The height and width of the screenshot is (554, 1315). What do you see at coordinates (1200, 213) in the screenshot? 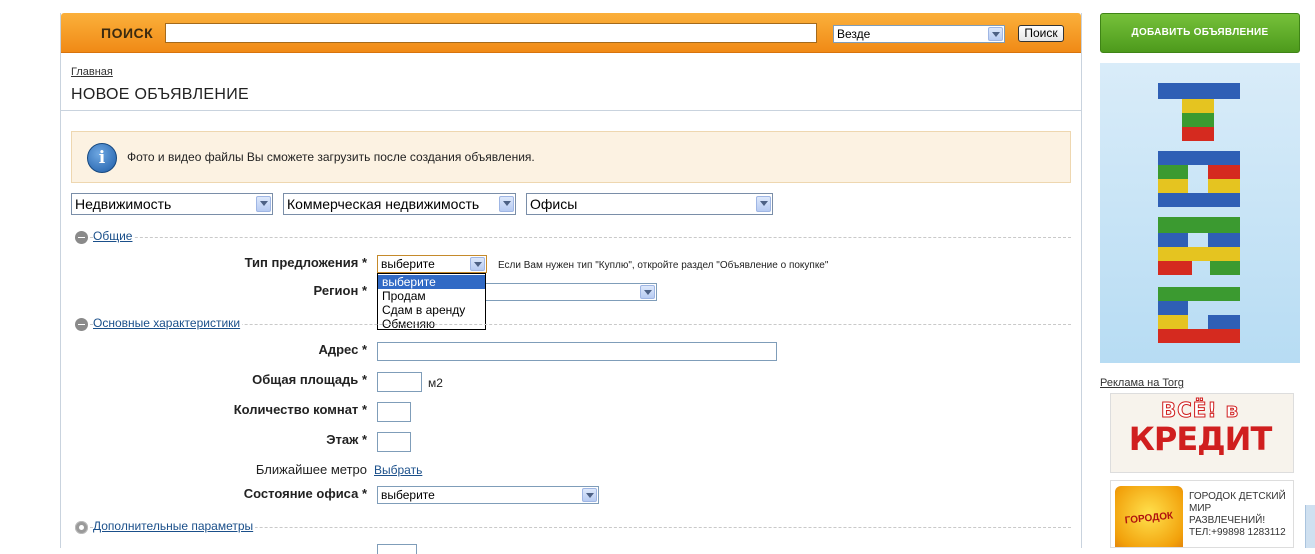
I see `lego-ad-banner` at bounding box center [1200, 213].